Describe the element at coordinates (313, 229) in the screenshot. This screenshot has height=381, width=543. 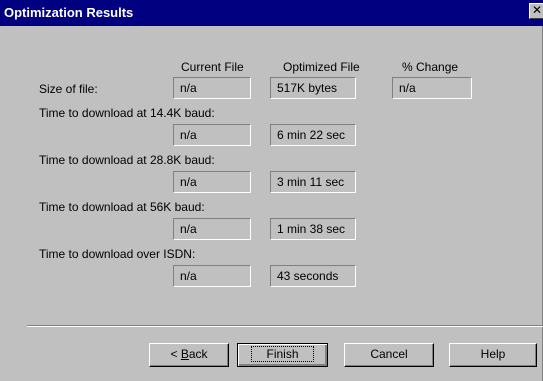
I see `download-56k-optimized-field: 1 min 38 sec` at that location.